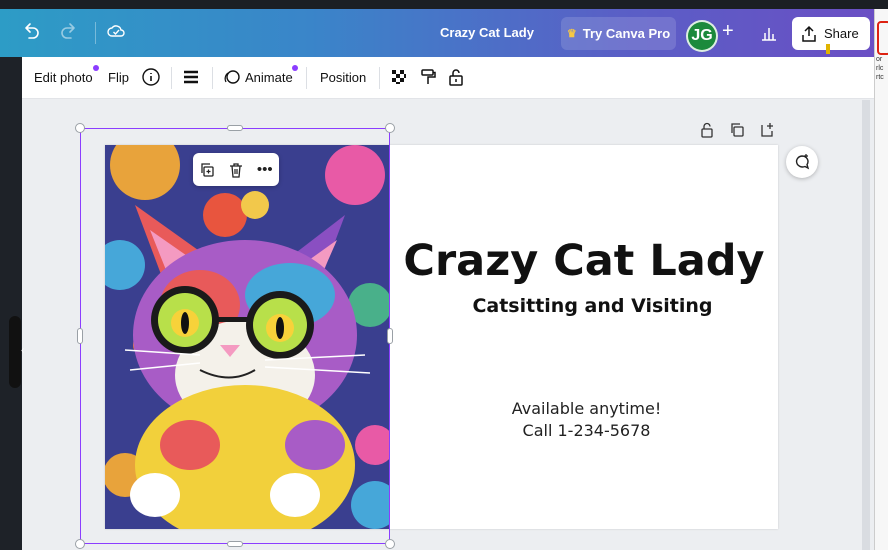  What do you see at coordinates (235, 128) in the screenshot?
I see `resize-handle-top` at bounding box center [235, 128].